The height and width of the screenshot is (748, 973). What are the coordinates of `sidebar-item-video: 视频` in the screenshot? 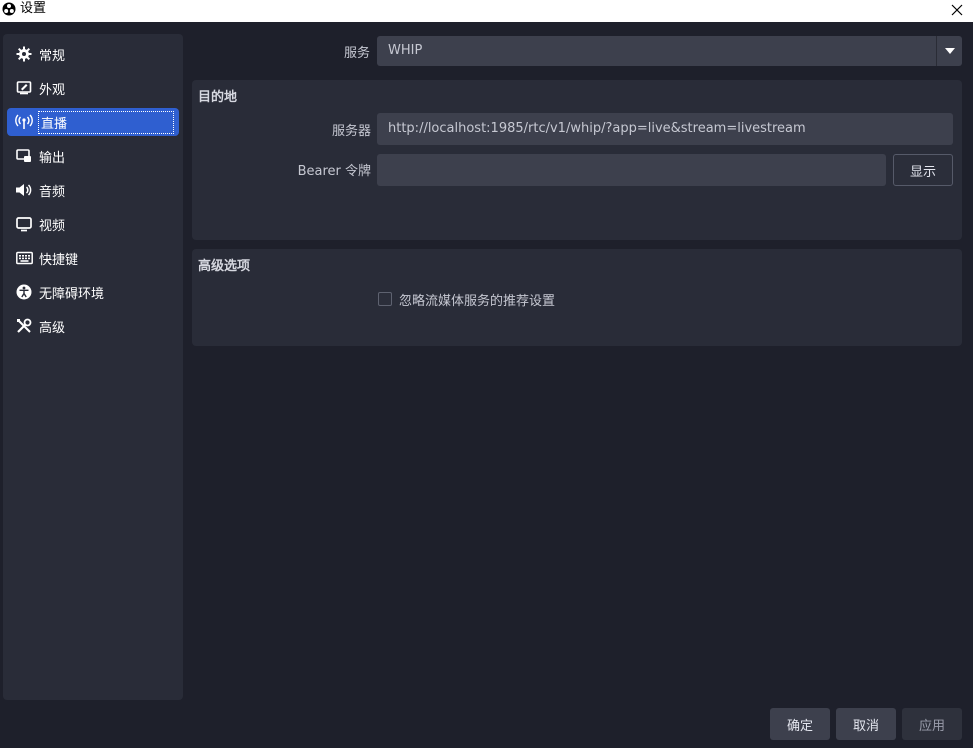 It's located at (93, 224).